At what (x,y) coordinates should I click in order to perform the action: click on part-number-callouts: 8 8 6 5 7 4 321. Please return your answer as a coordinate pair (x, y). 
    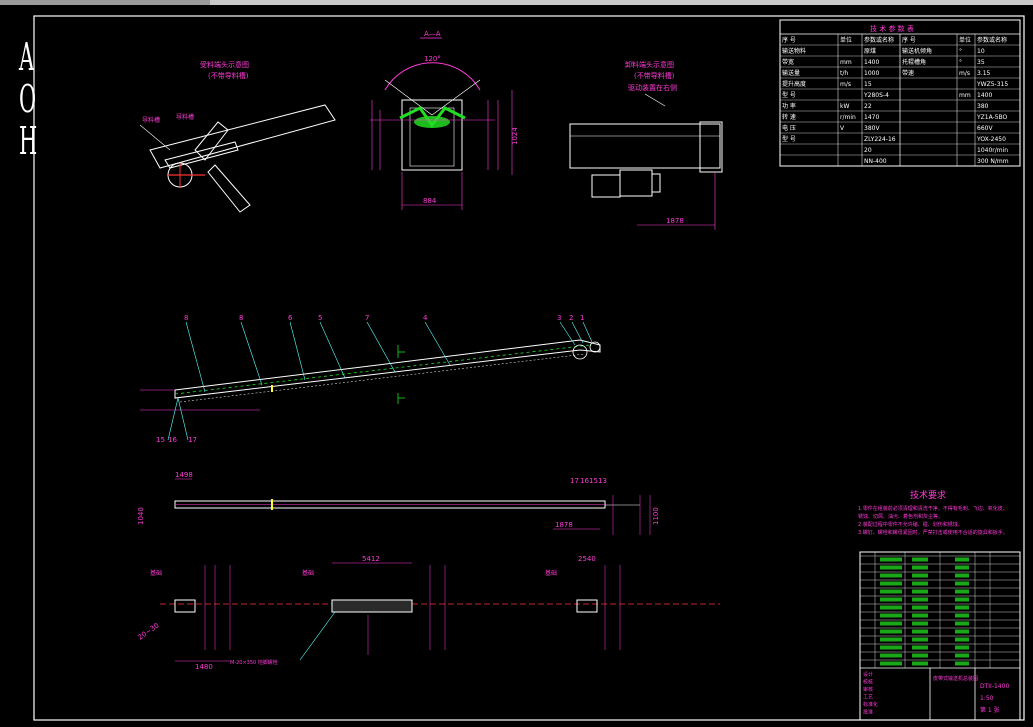
    Looking at the image, I should click on (384, 318).